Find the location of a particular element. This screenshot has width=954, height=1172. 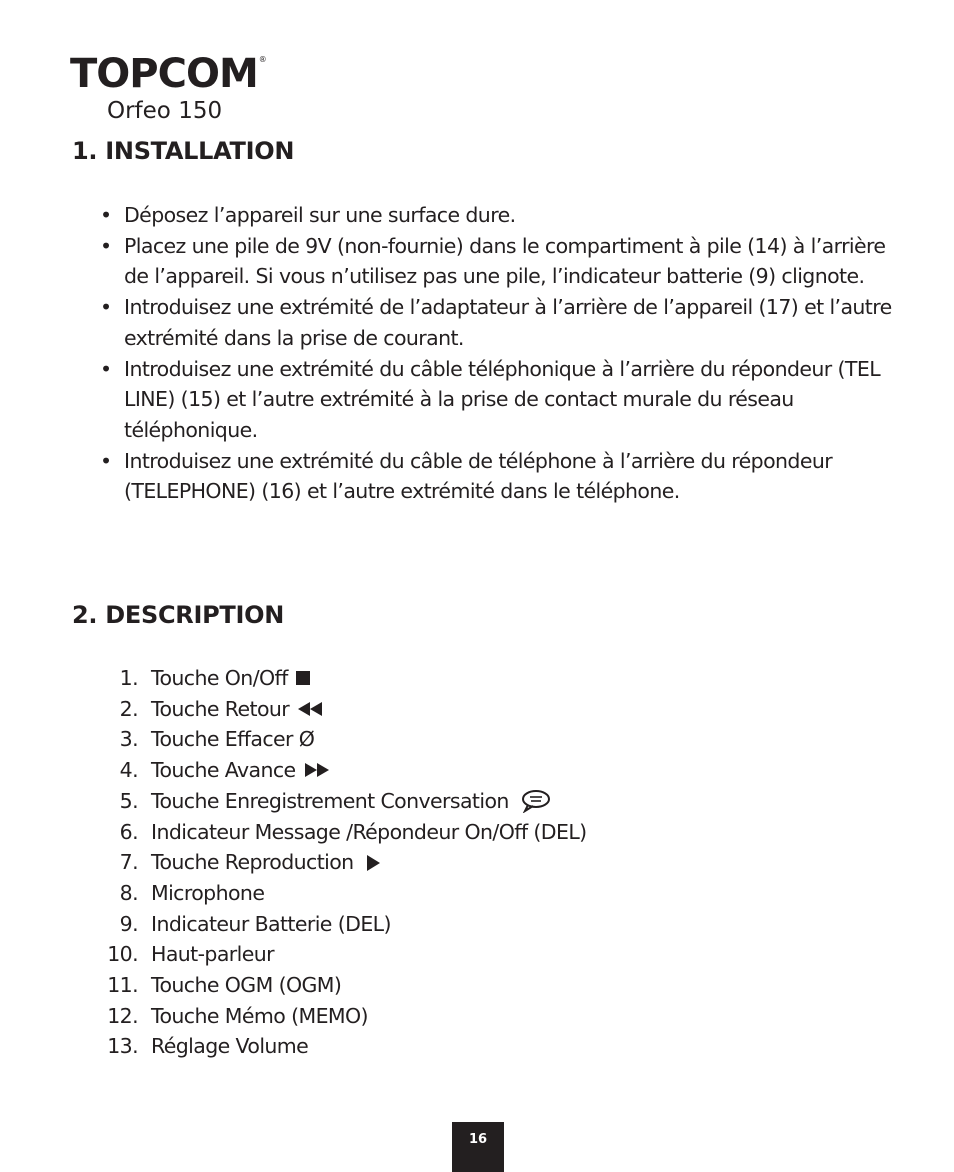

item-label: Touche Retour is located at coordinates (220, 708).